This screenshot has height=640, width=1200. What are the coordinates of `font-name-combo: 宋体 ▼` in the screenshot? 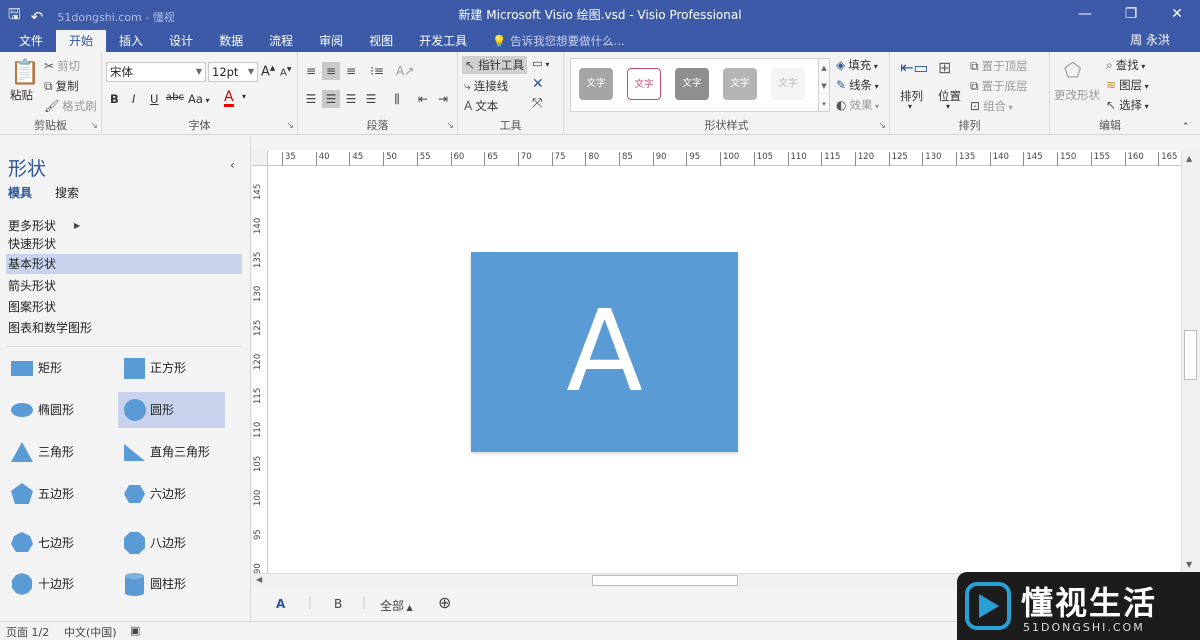 It's located at (156, 72).